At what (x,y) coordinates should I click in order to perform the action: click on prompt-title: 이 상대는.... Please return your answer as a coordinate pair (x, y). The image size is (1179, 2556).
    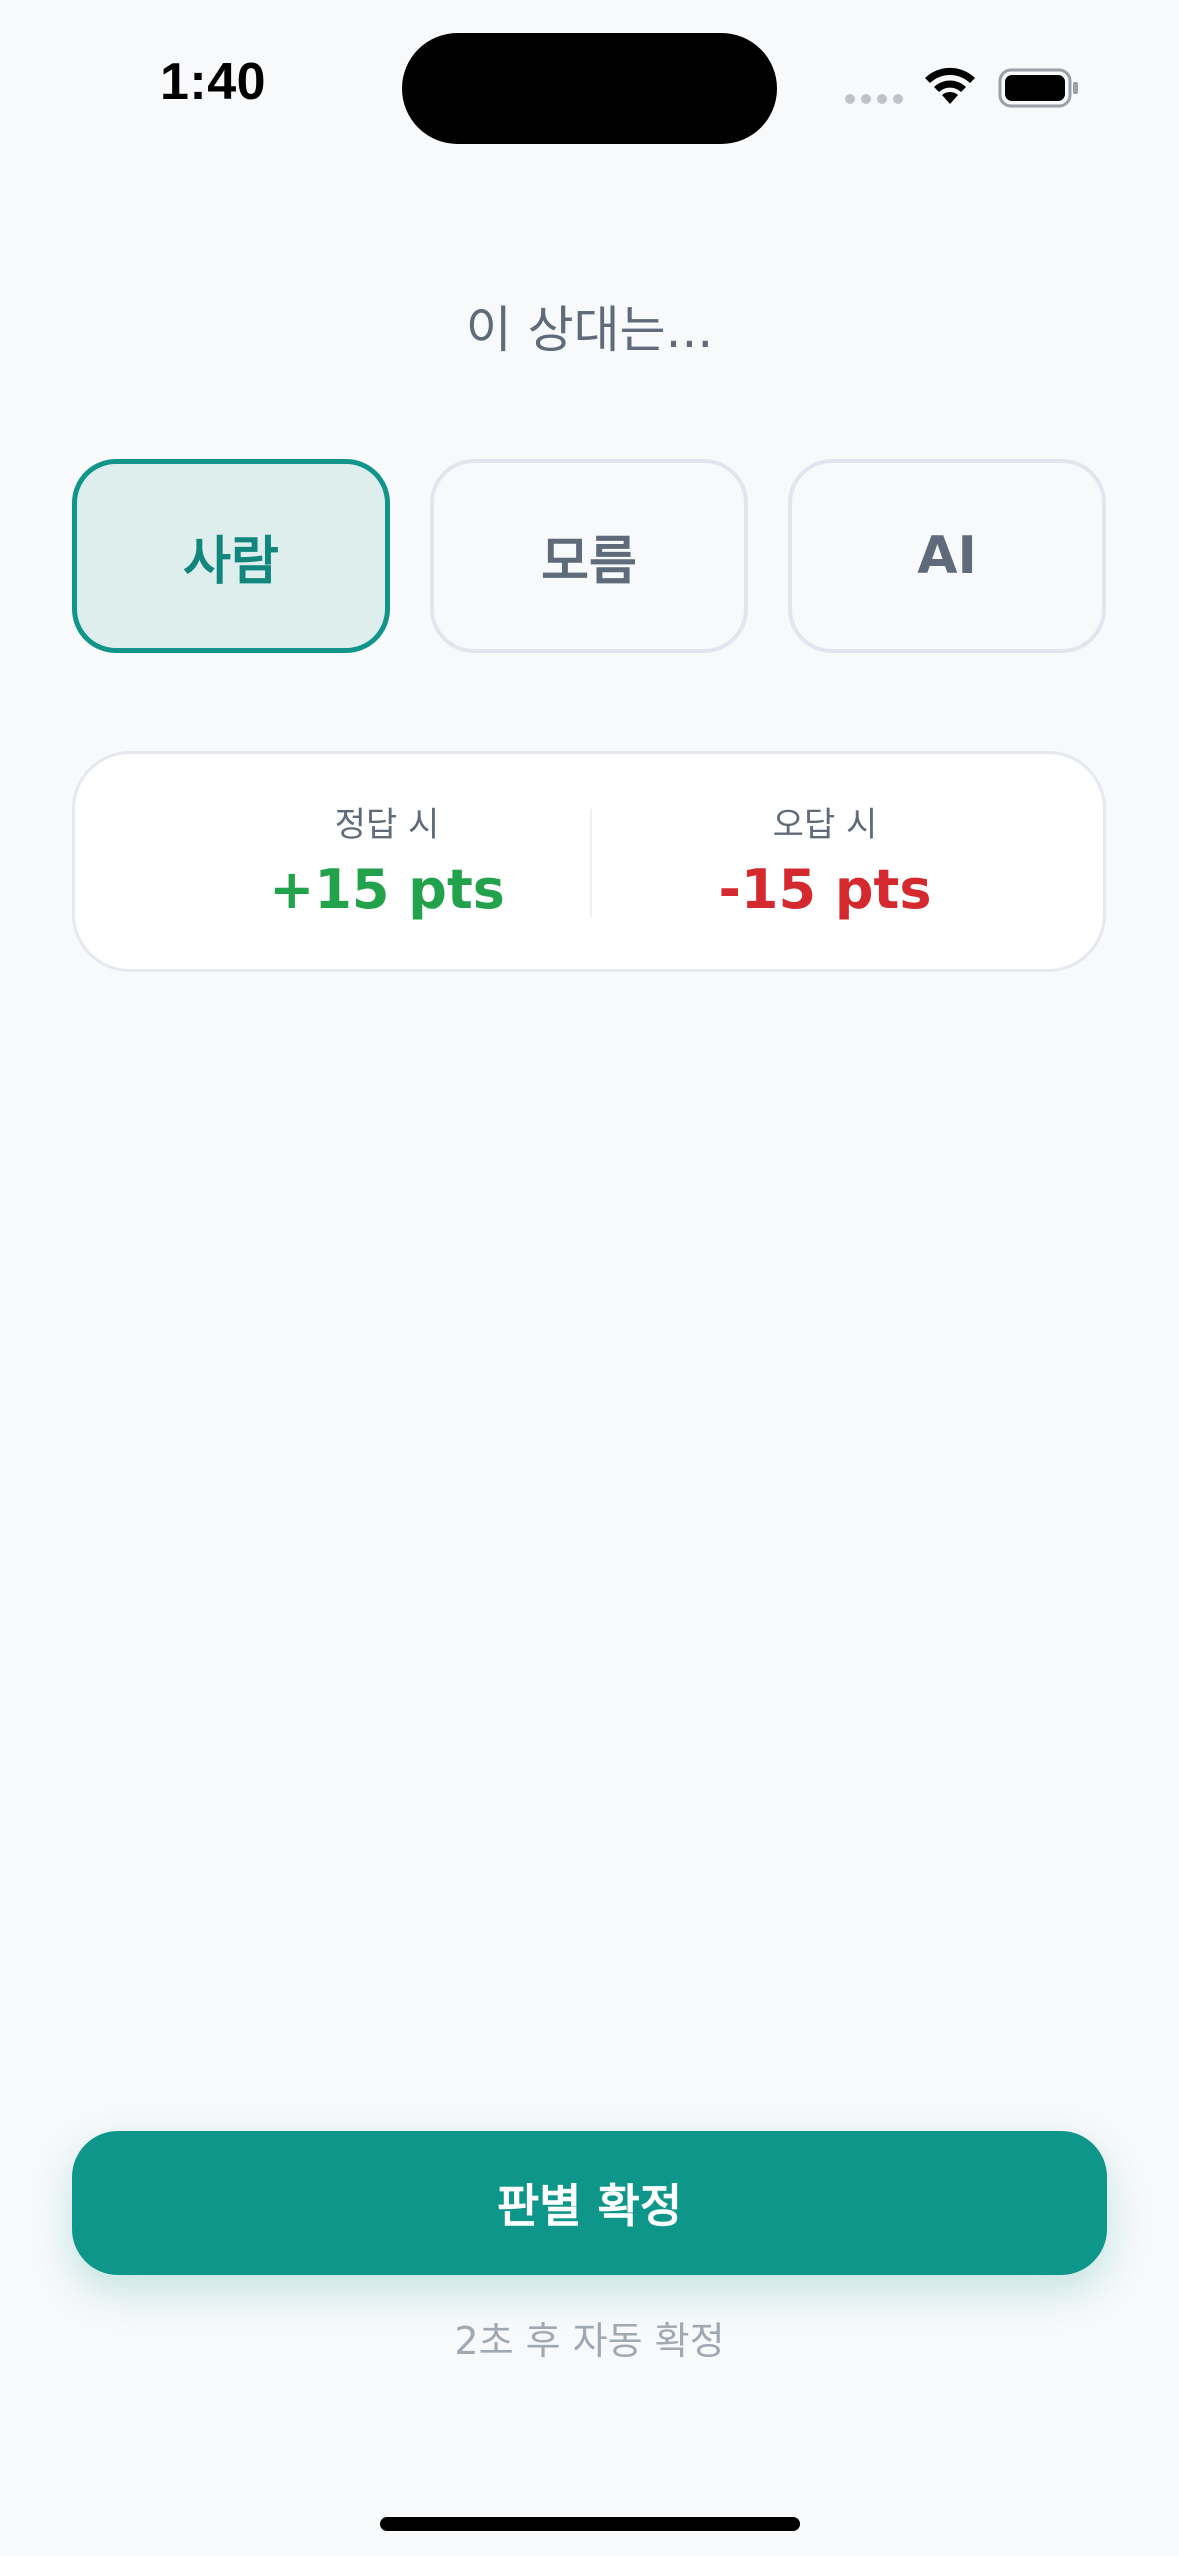
    Looking at the image, I should click on (589, 330).